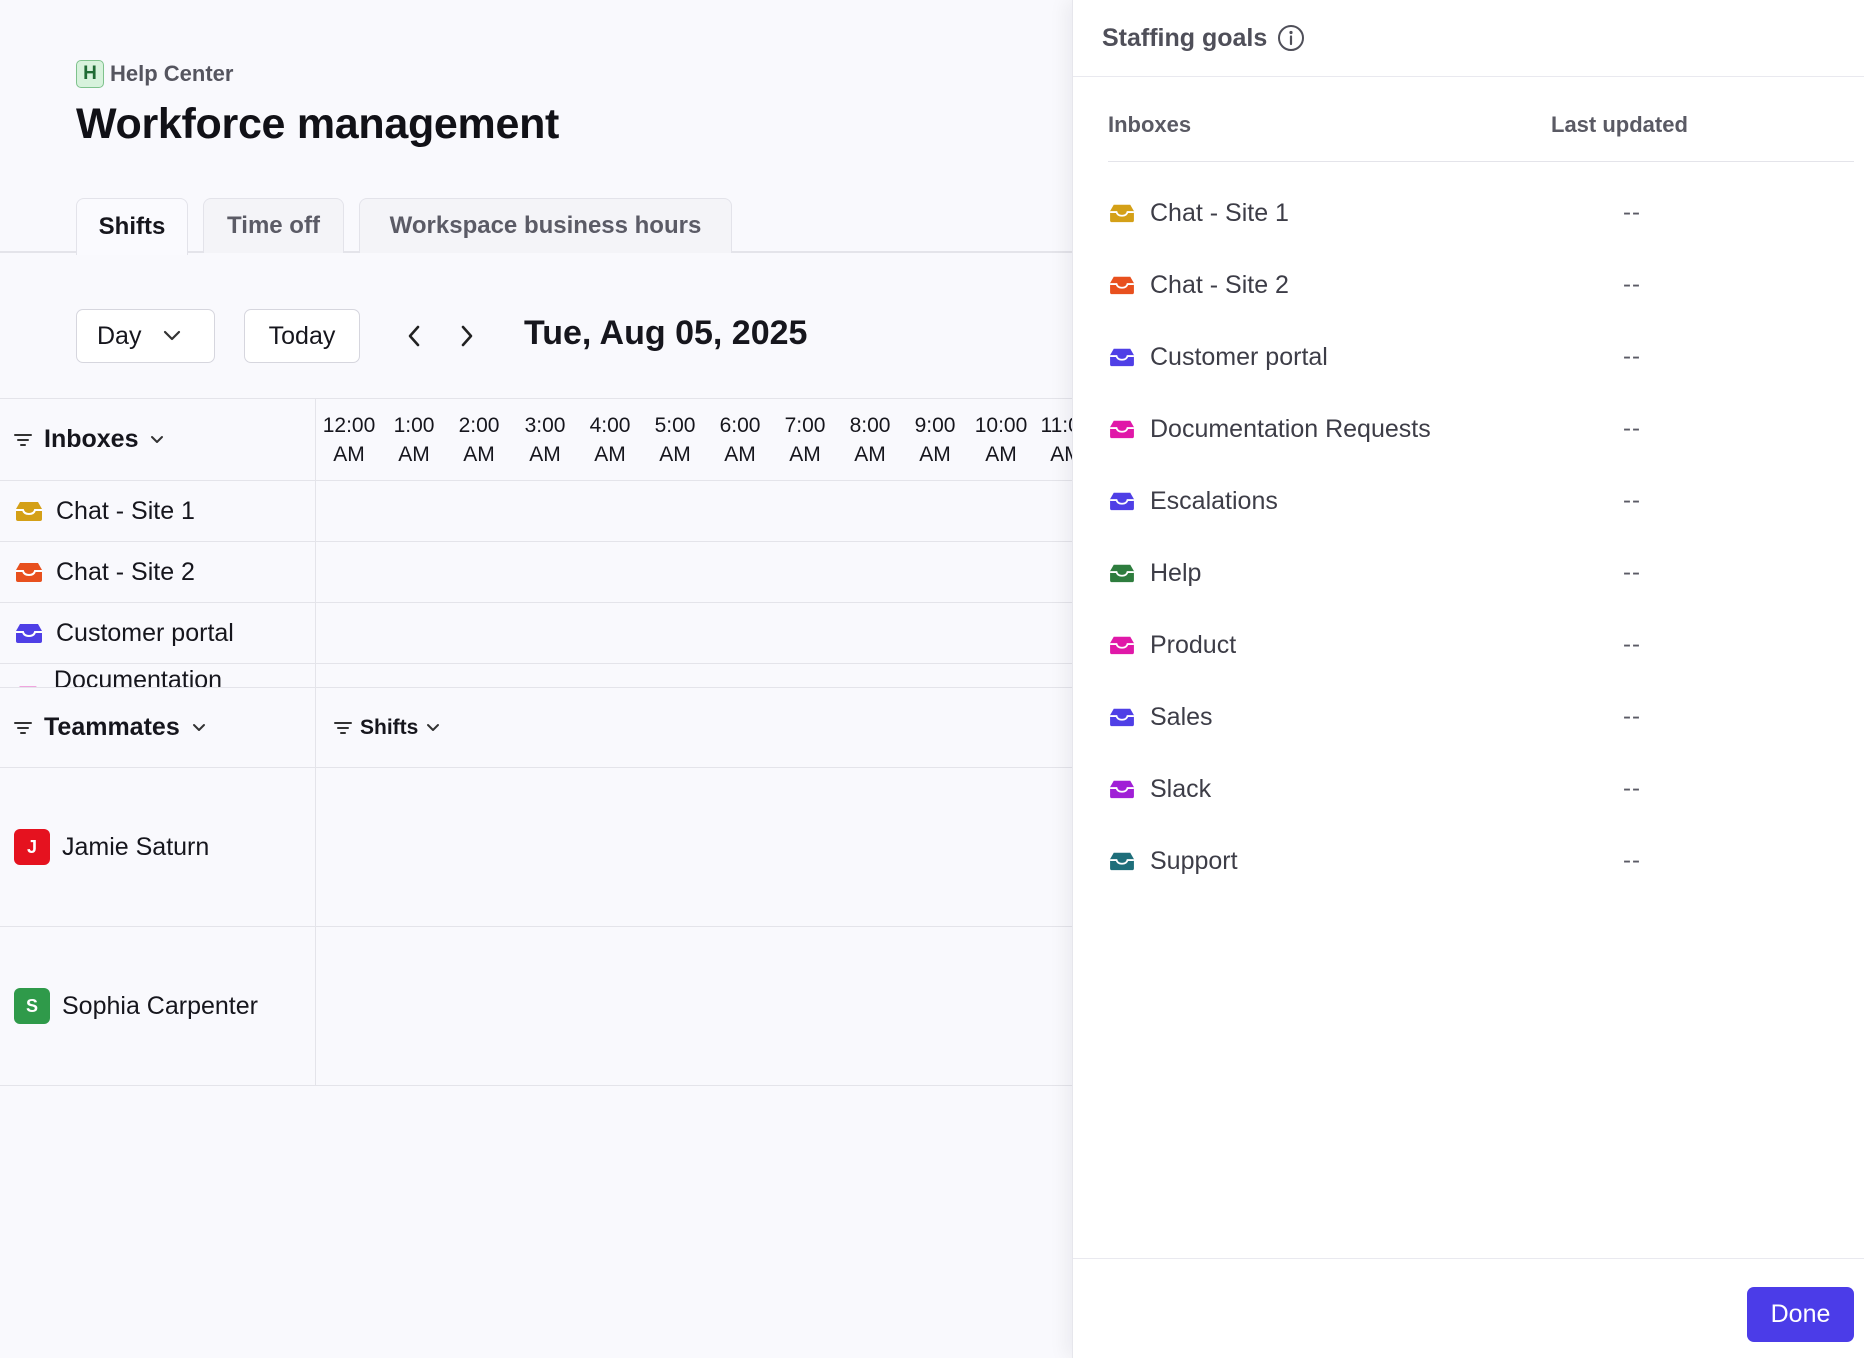  I want to click on hour-label: 4:00 AM, so click(610, 440).